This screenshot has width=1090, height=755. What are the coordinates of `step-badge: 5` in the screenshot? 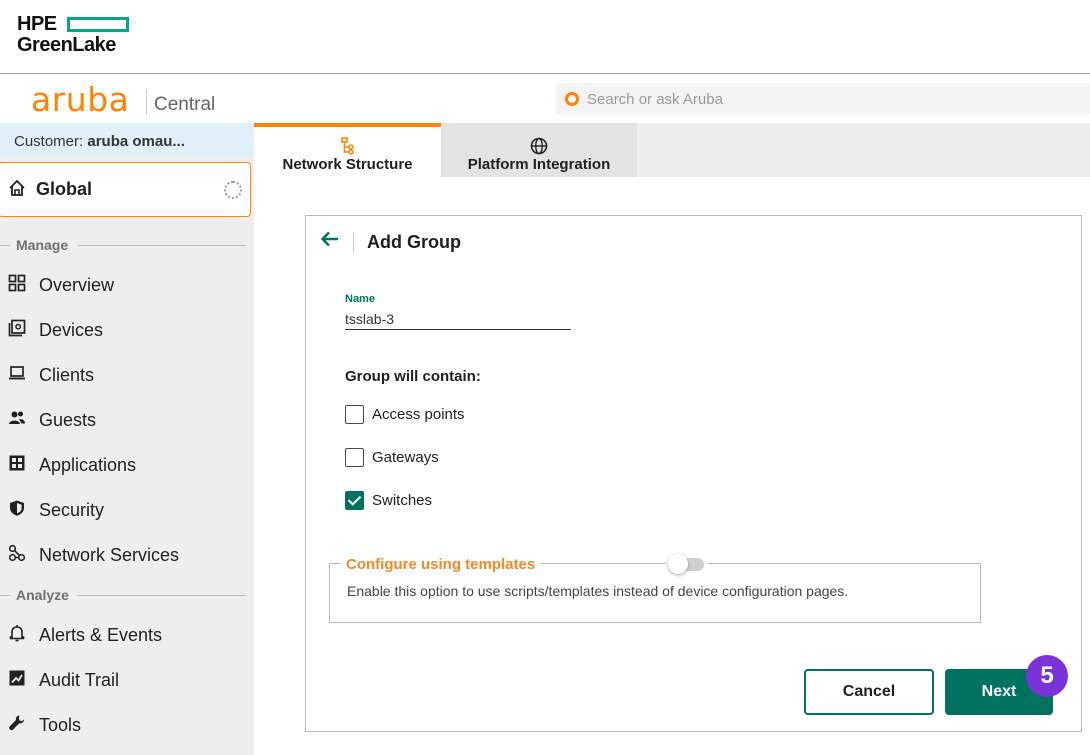 It's located at (1047, 676).